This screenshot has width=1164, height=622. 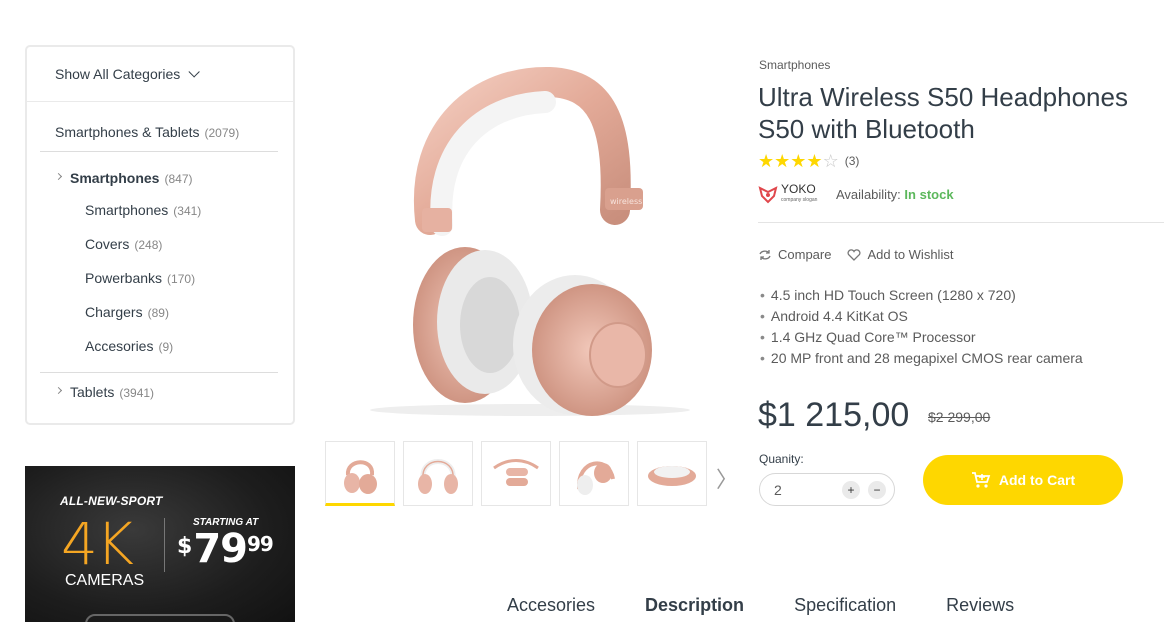 I want to click on subcategory-label: Smartphones, so click(x=127, y=210).